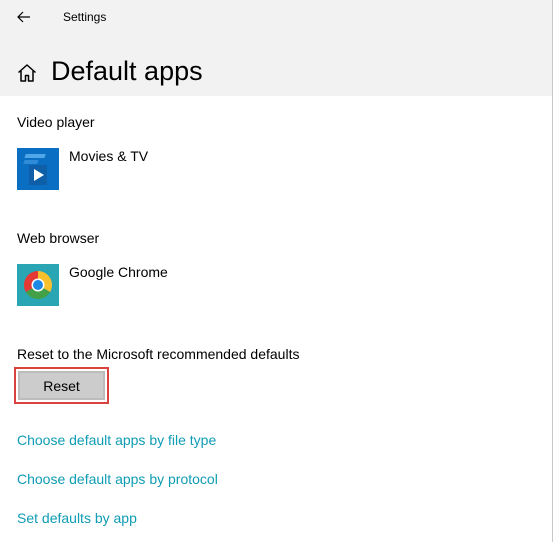 The image size is (553, 542). What do you see at coordinates (61, 385) in the screenshot?
I see `reset-button: Reset` at bounding box center [61, 385].